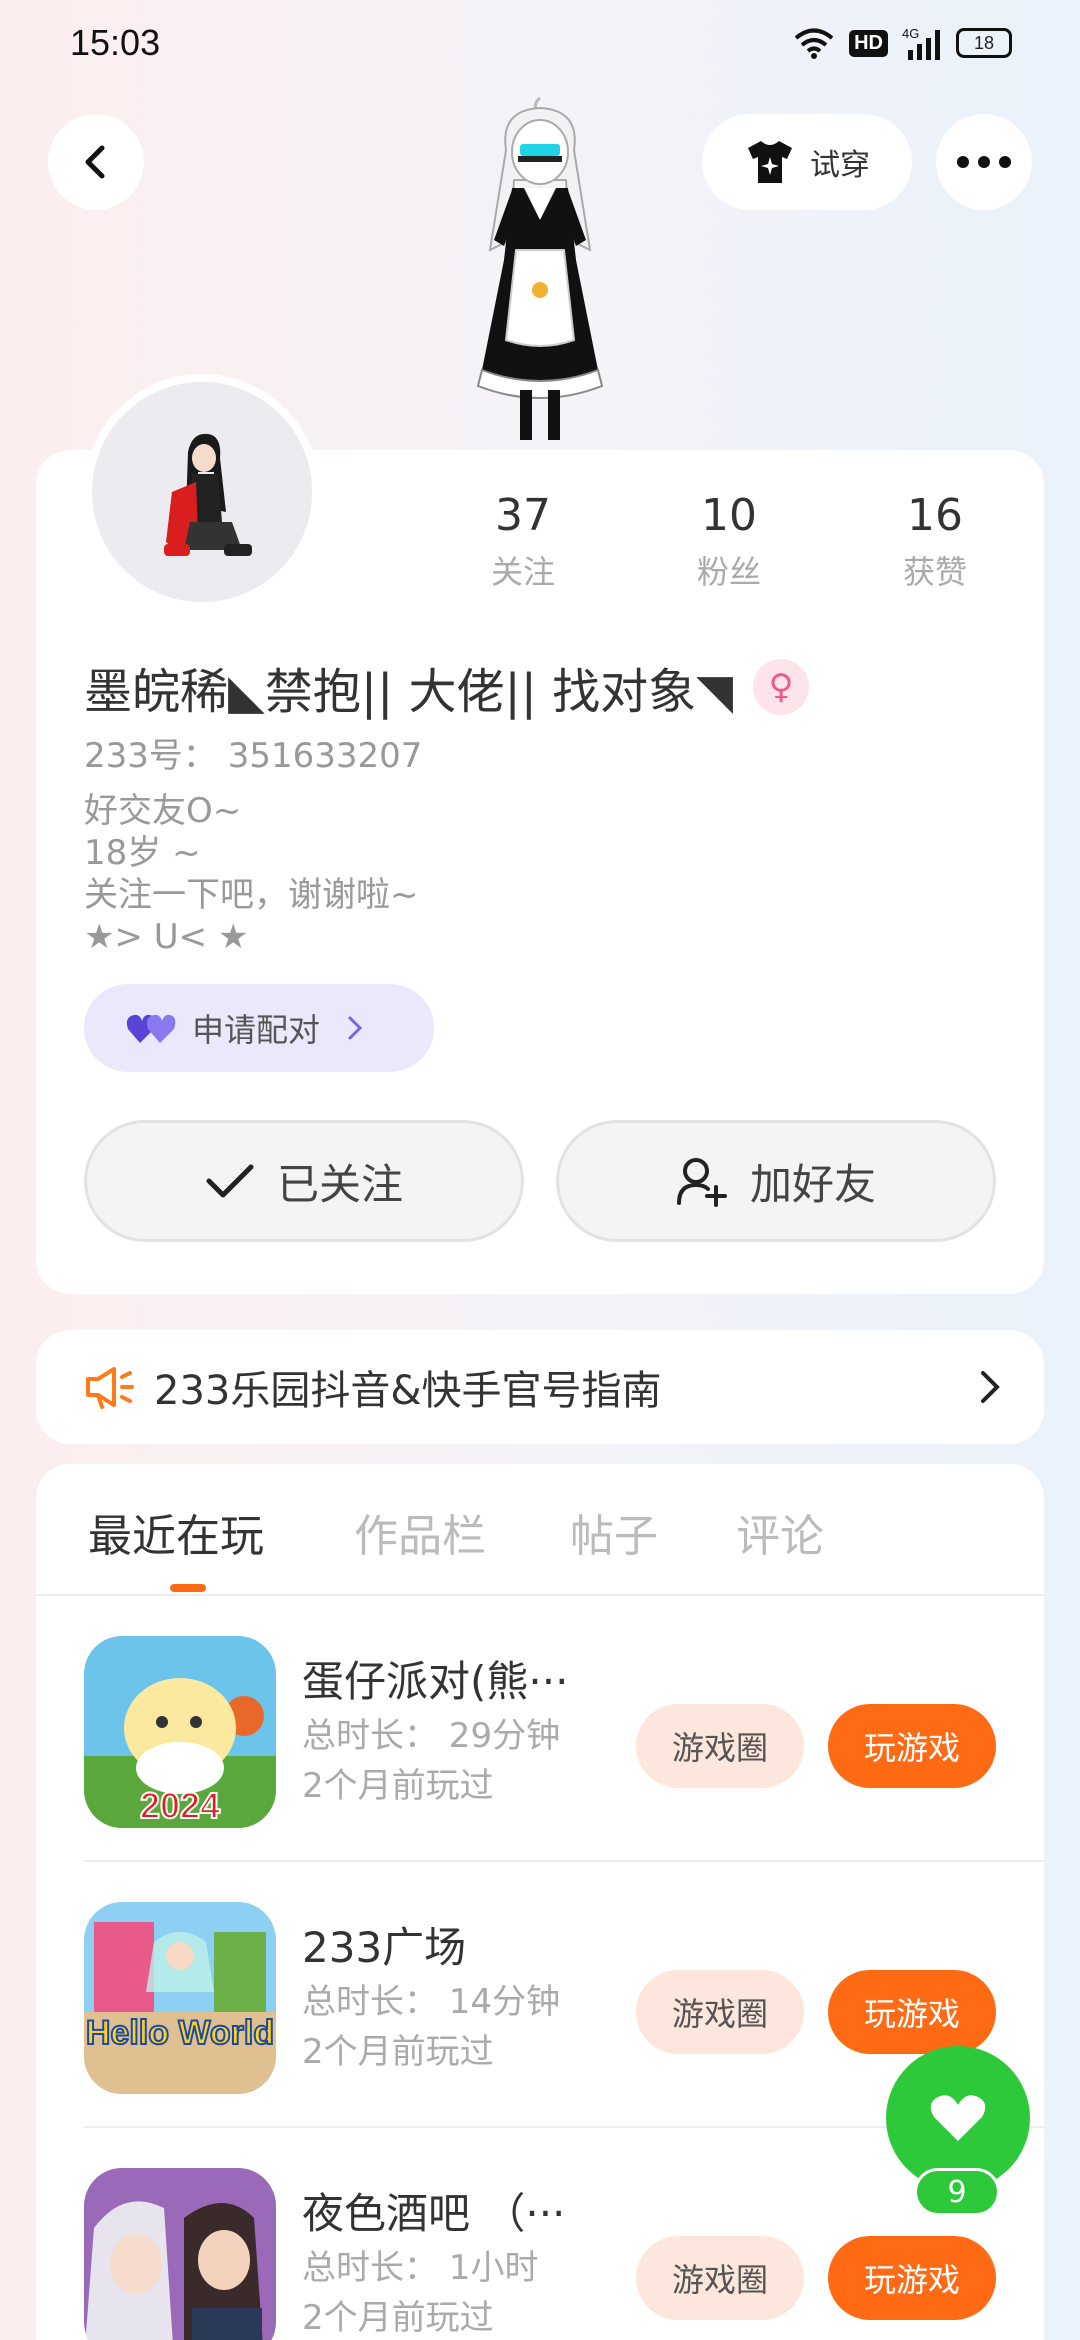  I want to click on more-button, so click(984, 162).